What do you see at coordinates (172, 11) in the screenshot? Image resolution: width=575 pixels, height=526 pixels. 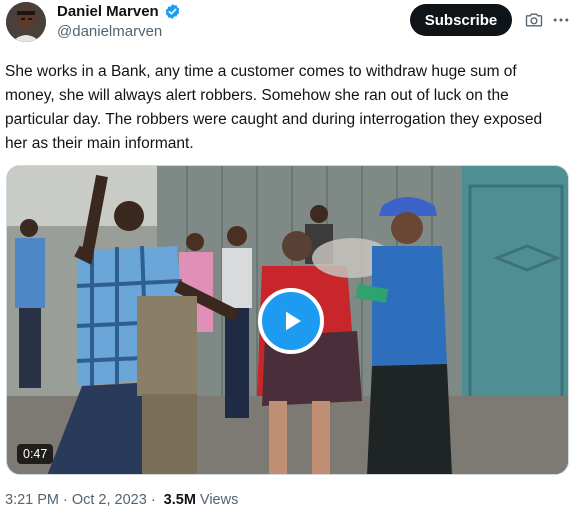 I see `verified-badge-icon` at bounding box center [172, 11].